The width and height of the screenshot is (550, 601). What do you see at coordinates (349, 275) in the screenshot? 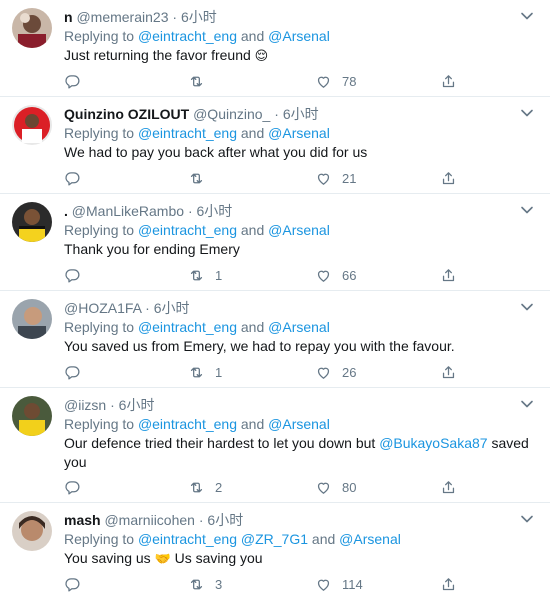
I see `like-count: 66` at bounding box center [349, 275].